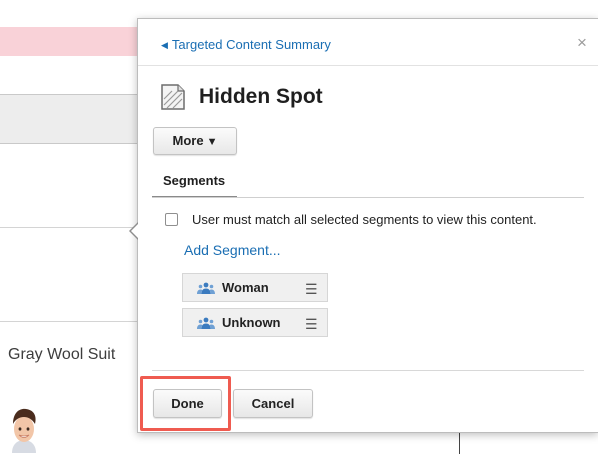  What do you see at coordinates (173, 97) in the screenshot?
I see `content-spot-icon` at bounding box center [173, 97].